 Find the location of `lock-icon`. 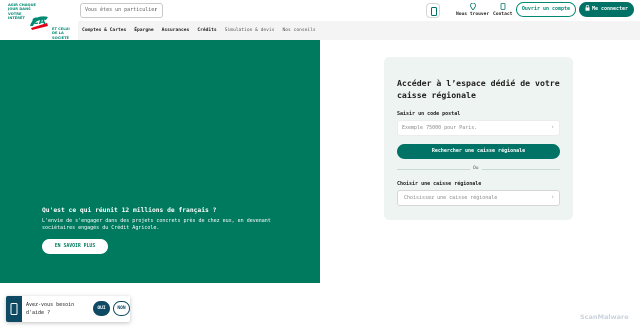

lock-icon is located at coordinates (587, 8).